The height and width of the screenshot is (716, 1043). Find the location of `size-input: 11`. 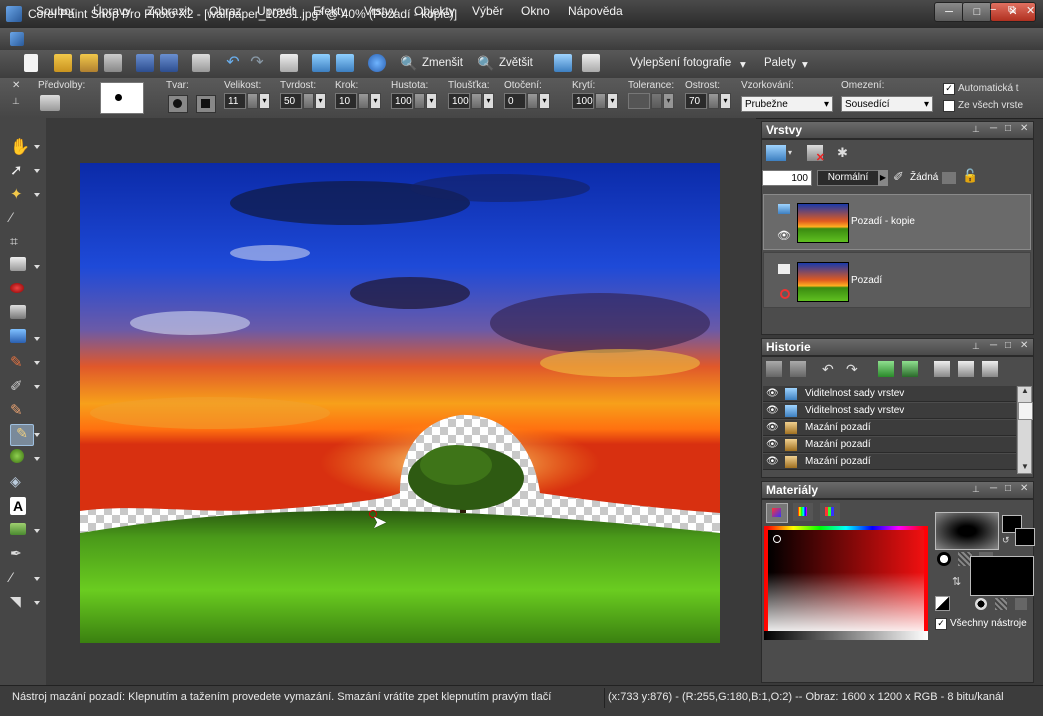

size-input: 11 is located at coordinates (235, 101).